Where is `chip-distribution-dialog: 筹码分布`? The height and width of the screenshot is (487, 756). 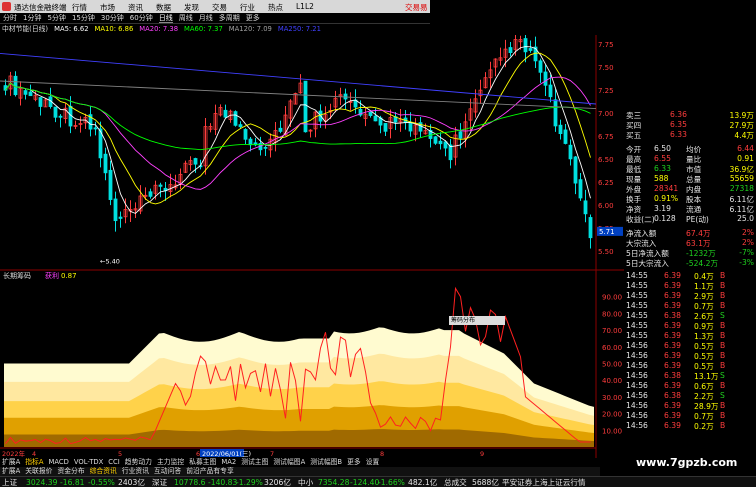 chip-distribution-dialog: 筹码分布 is located at coordinates (477, 320).